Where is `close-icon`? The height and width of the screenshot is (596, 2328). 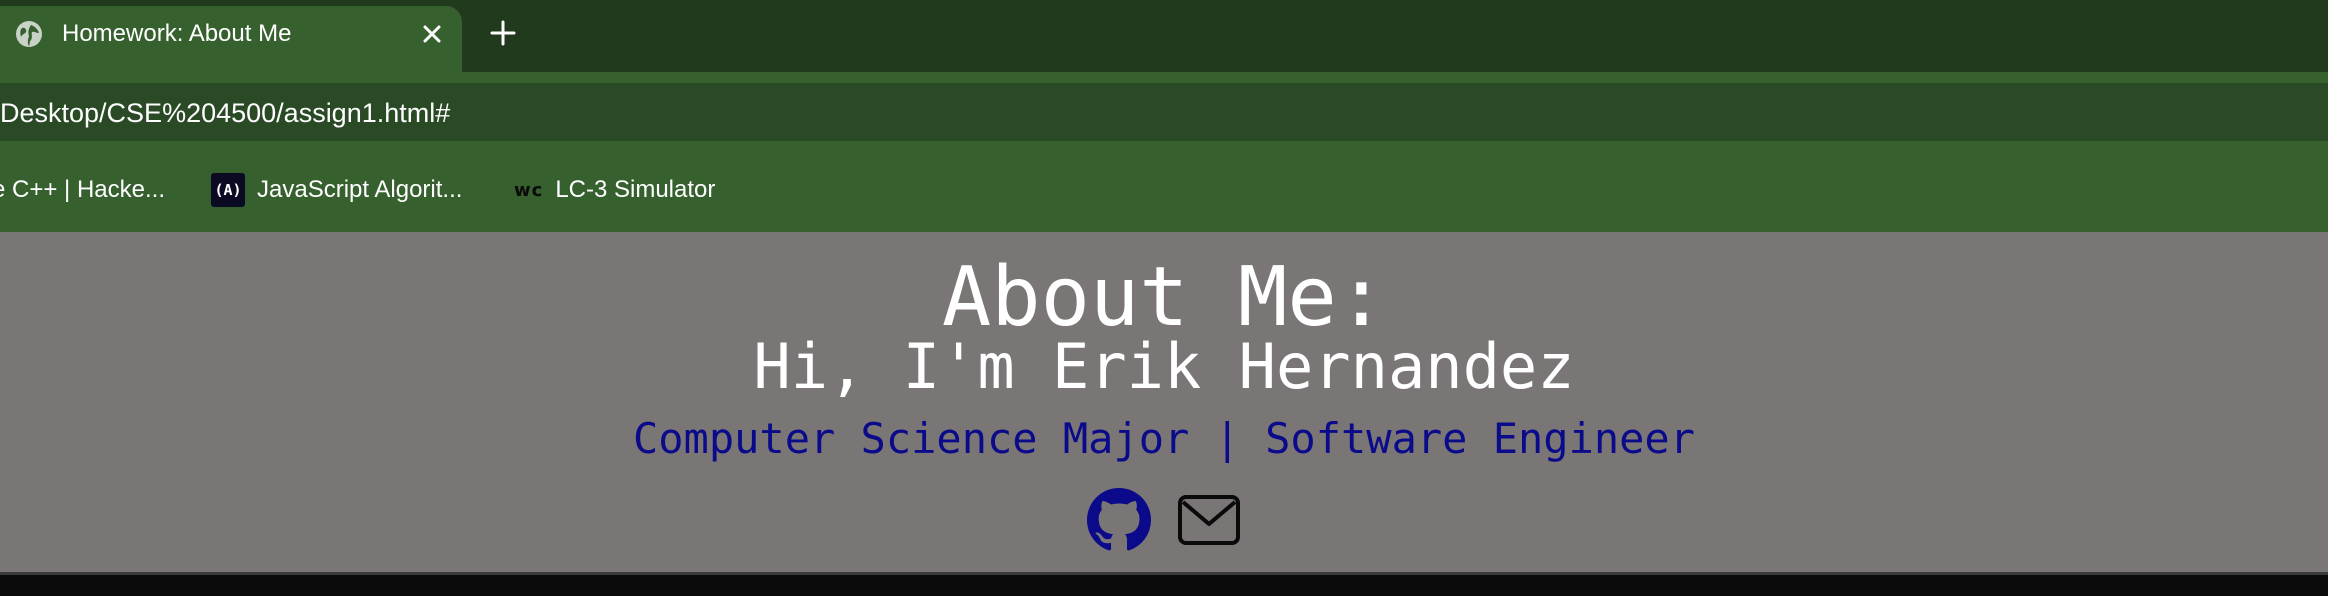
close-icon is located at coordinates (432, 34).